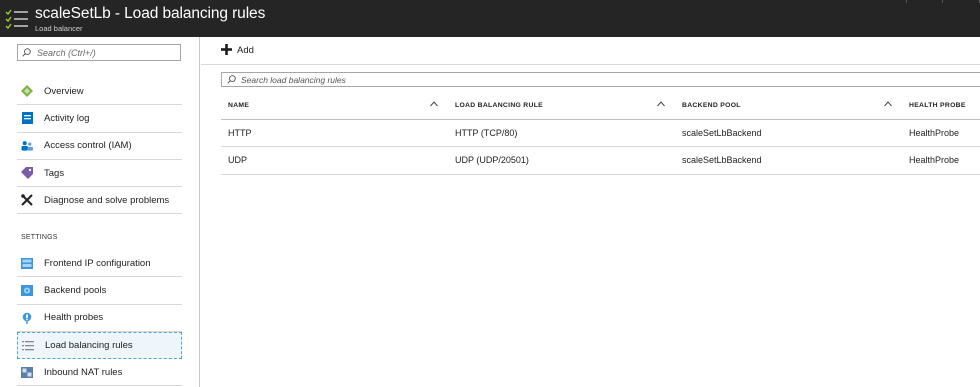  I want to click on sidebar-item-label: Backend pools, so click(75, 290).